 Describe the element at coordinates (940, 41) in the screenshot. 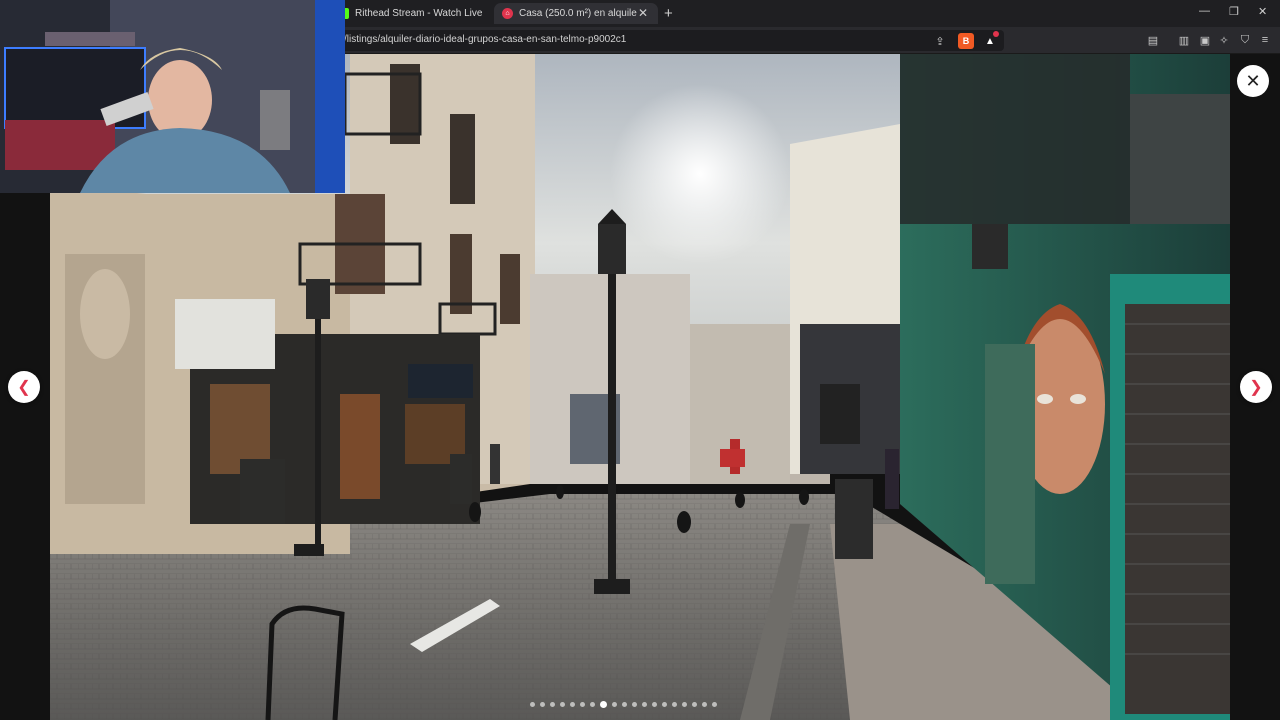

I see `share-icon: ⇪` at that location.